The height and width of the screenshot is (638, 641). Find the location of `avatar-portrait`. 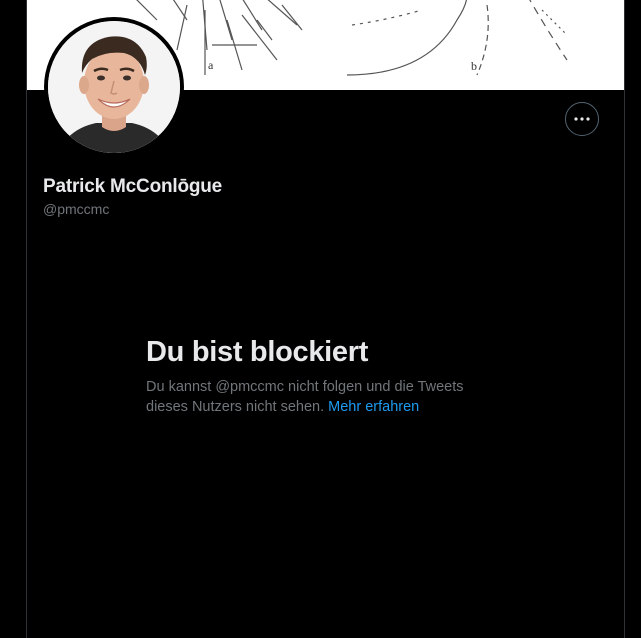

avatar-portrait is located at coordinates (114, 87).